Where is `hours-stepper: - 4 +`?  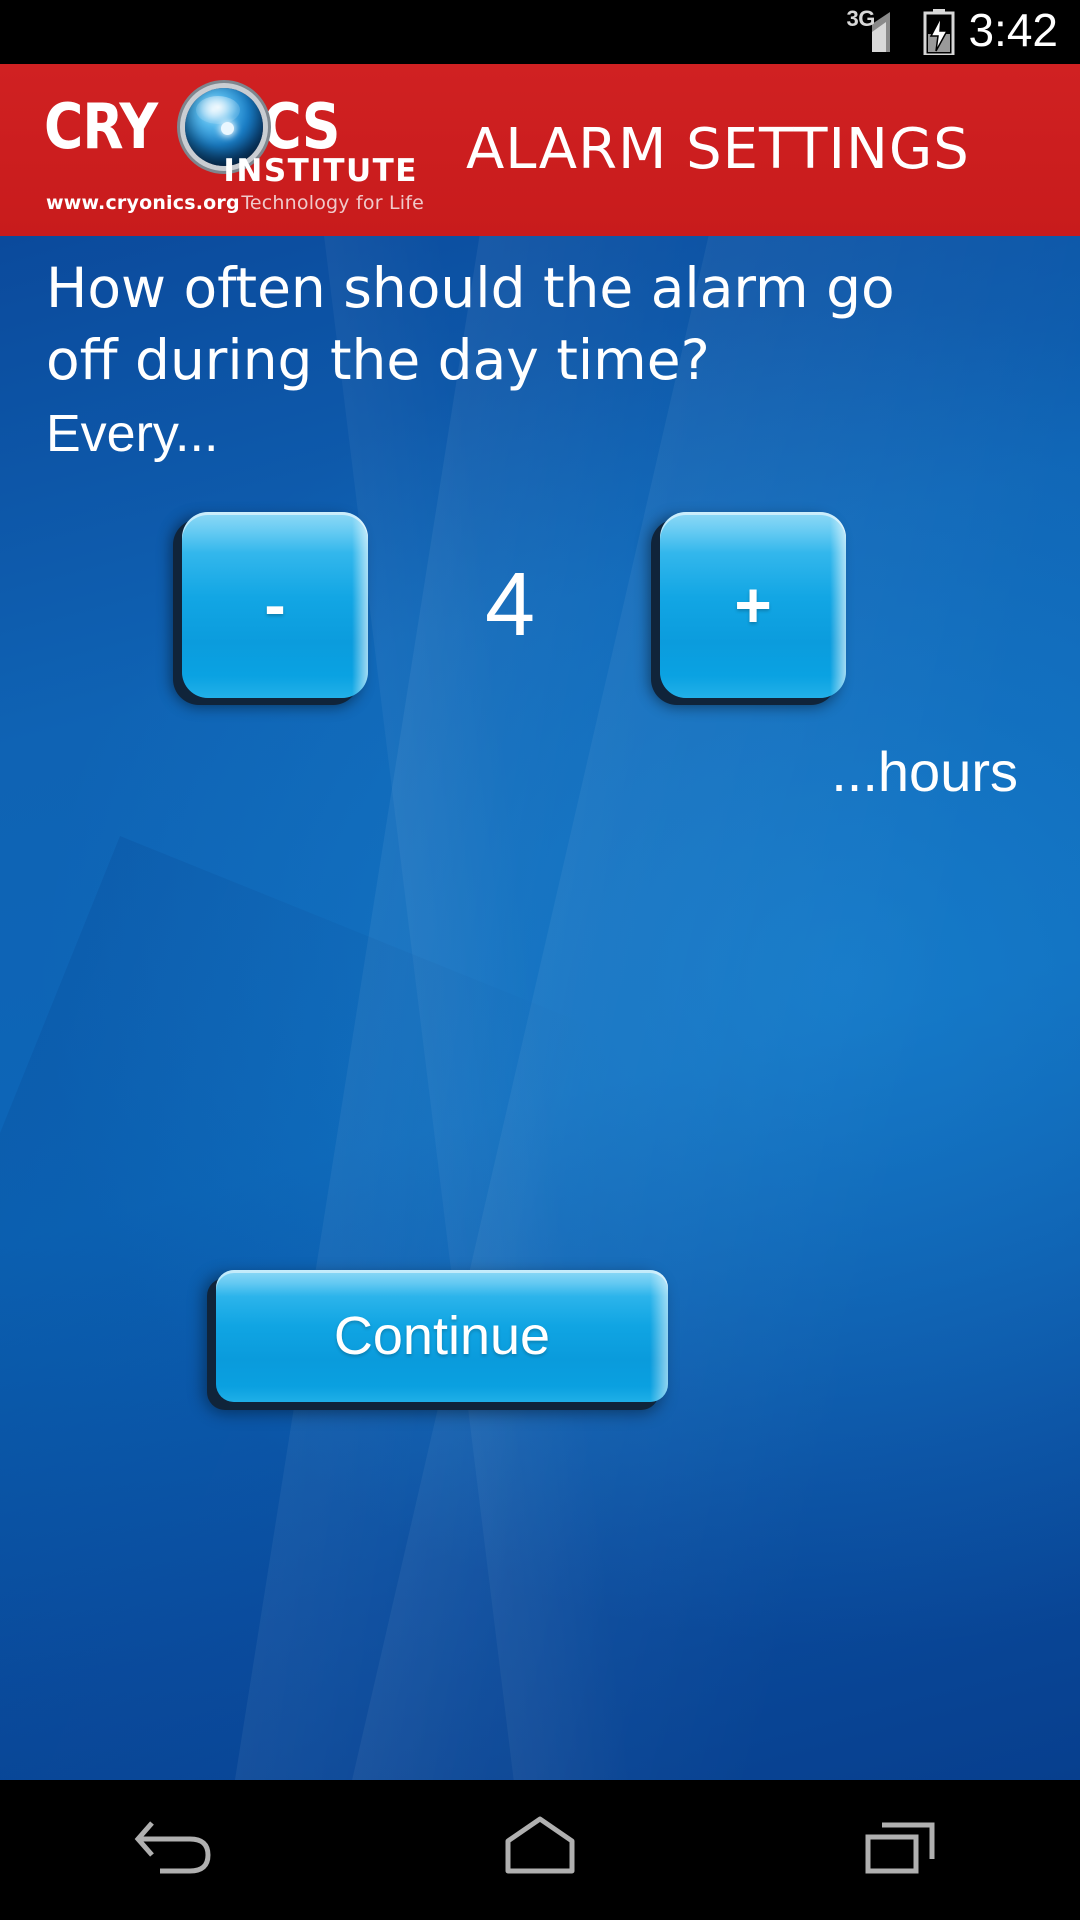 hours-stepper: - 4 + is located at coordinates (540, 609).